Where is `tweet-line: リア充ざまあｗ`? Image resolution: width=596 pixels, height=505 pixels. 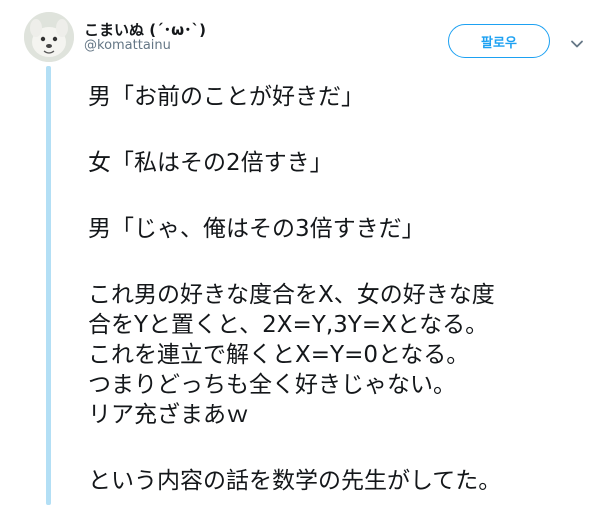
tweet-line: リア充ざまあｗ is located at coordinates (168, 415).